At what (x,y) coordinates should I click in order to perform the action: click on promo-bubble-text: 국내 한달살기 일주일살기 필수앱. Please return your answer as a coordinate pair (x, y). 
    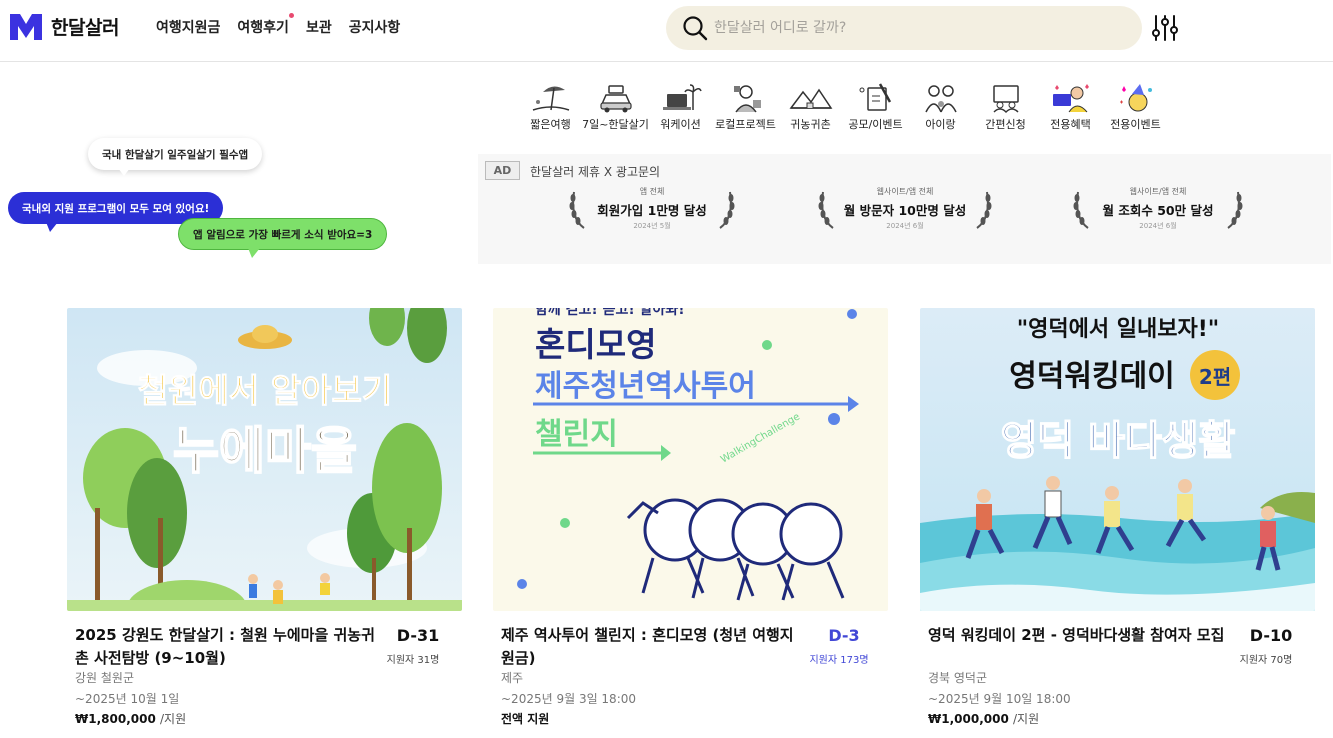
    Looking at the image, I should click on (175, 154).